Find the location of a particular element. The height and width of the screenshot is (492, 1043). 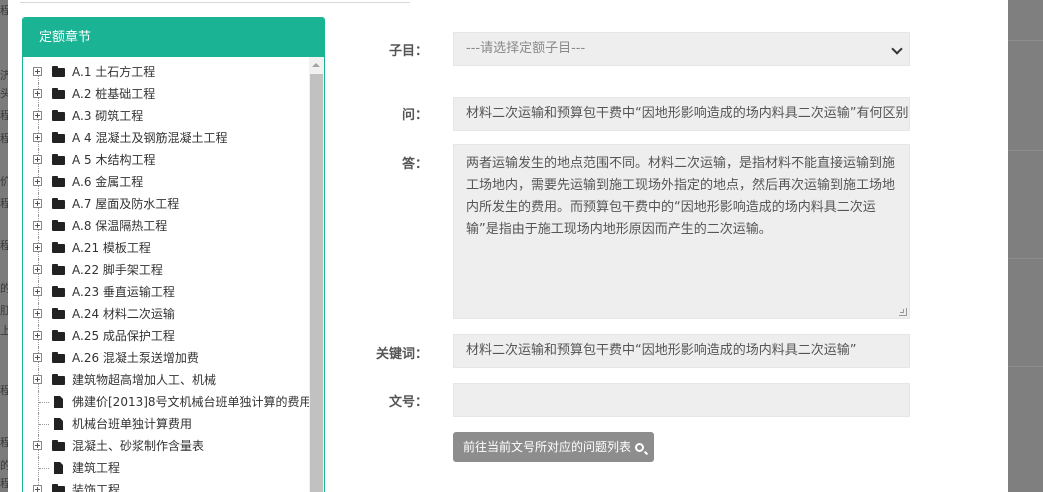

tree-node: A.1 土石方工程 is located at coordinates (166, 72).